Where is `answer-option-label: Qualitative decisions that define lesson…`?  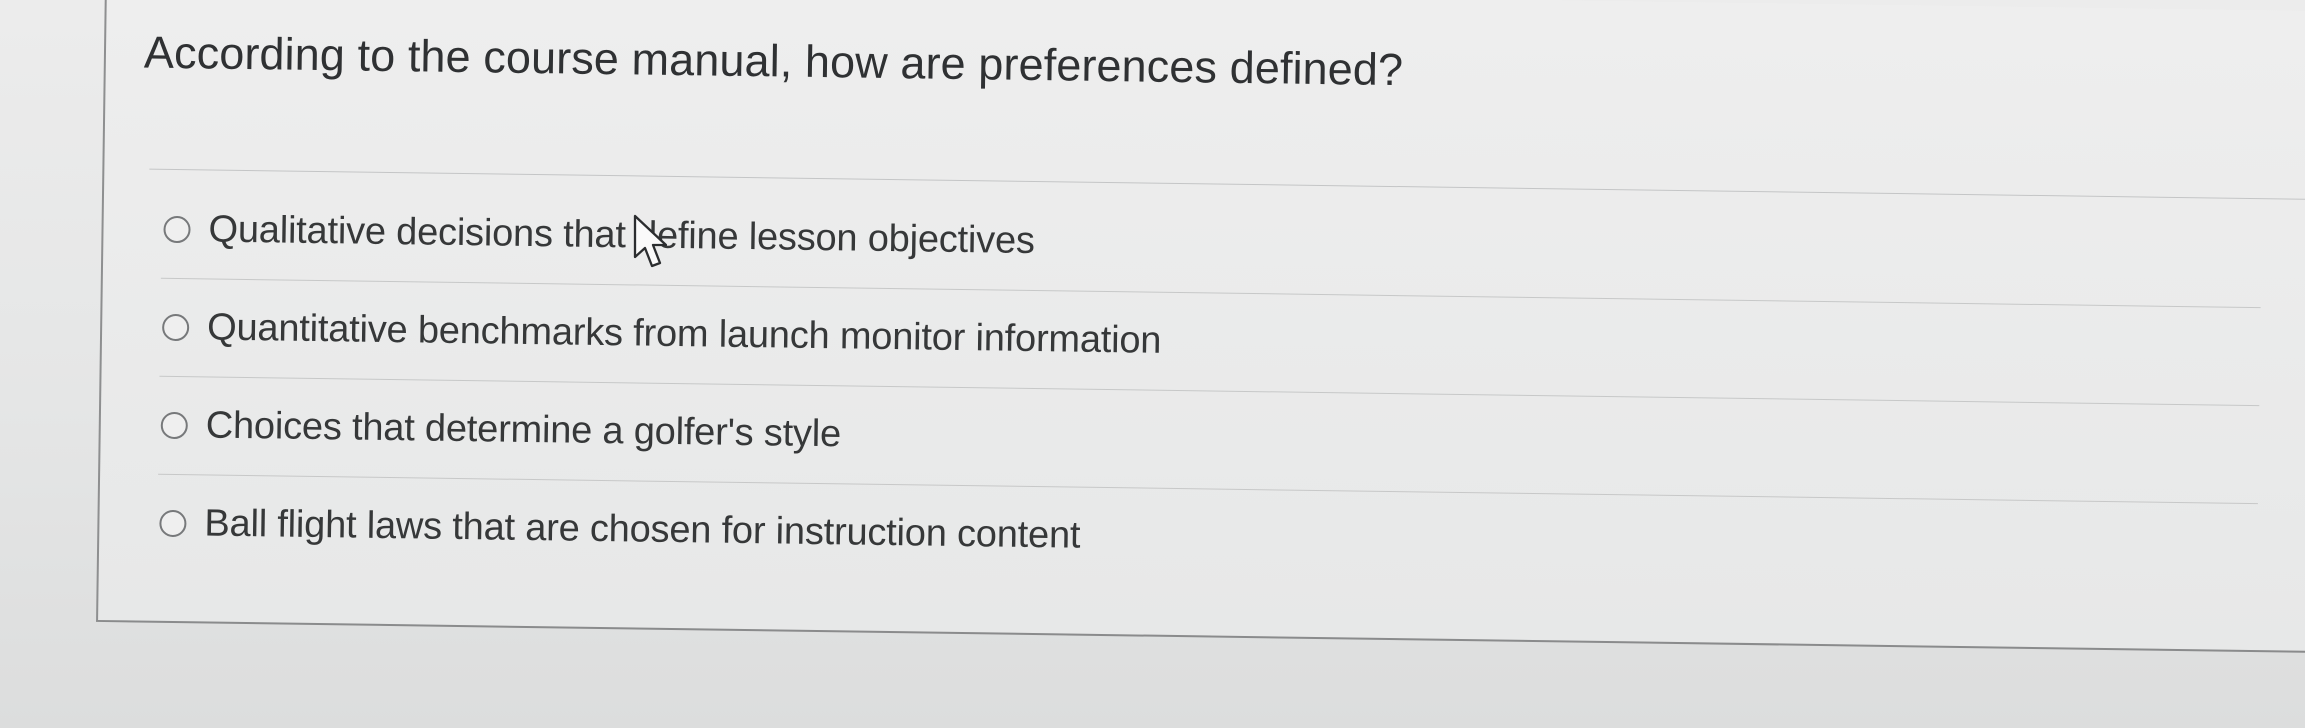 answer-option-label: Qualitative decisions that define lesson… is located at coordinates (621, 235).